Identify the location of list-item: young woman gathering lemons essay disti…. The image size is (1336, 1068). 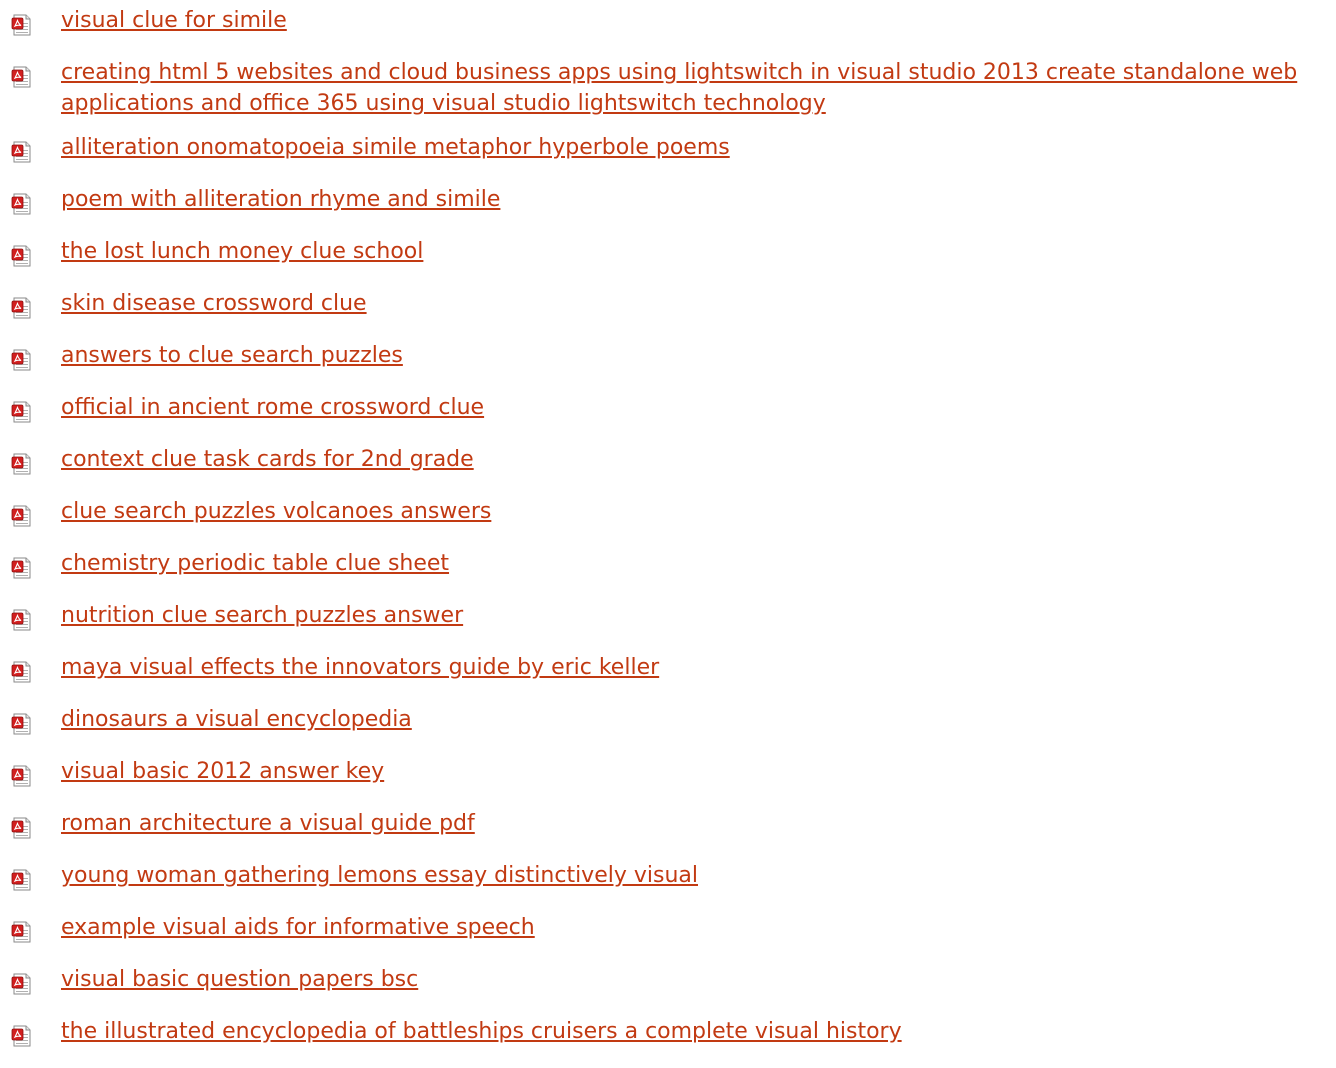
(668, 879).